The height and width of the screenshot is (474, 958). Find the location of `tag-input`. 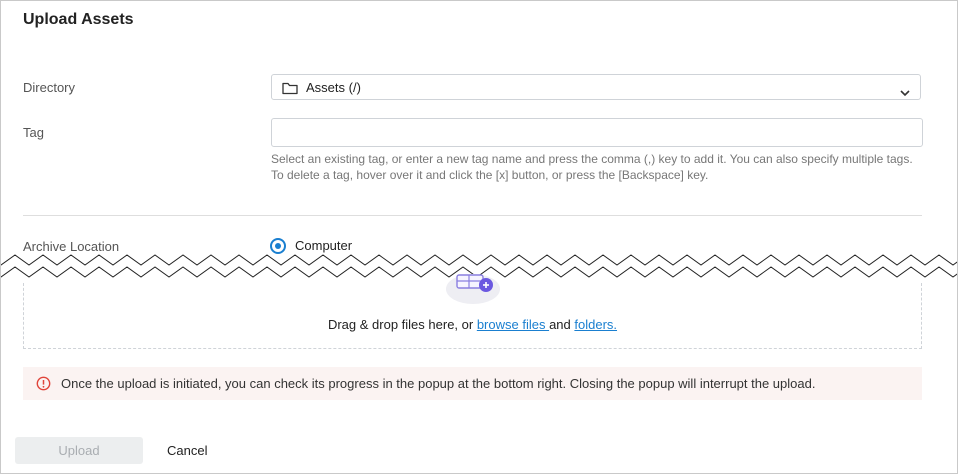

tag-input is located at coordinates (597, 132).